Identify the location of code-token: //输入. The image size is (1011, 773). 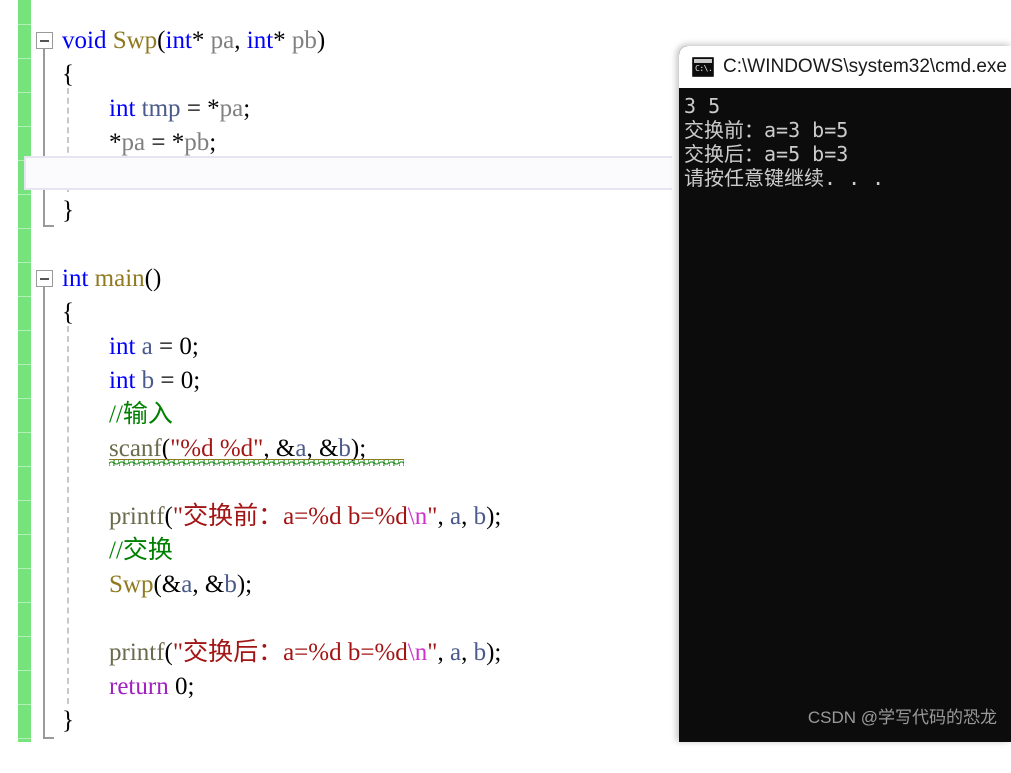
(141, 414).